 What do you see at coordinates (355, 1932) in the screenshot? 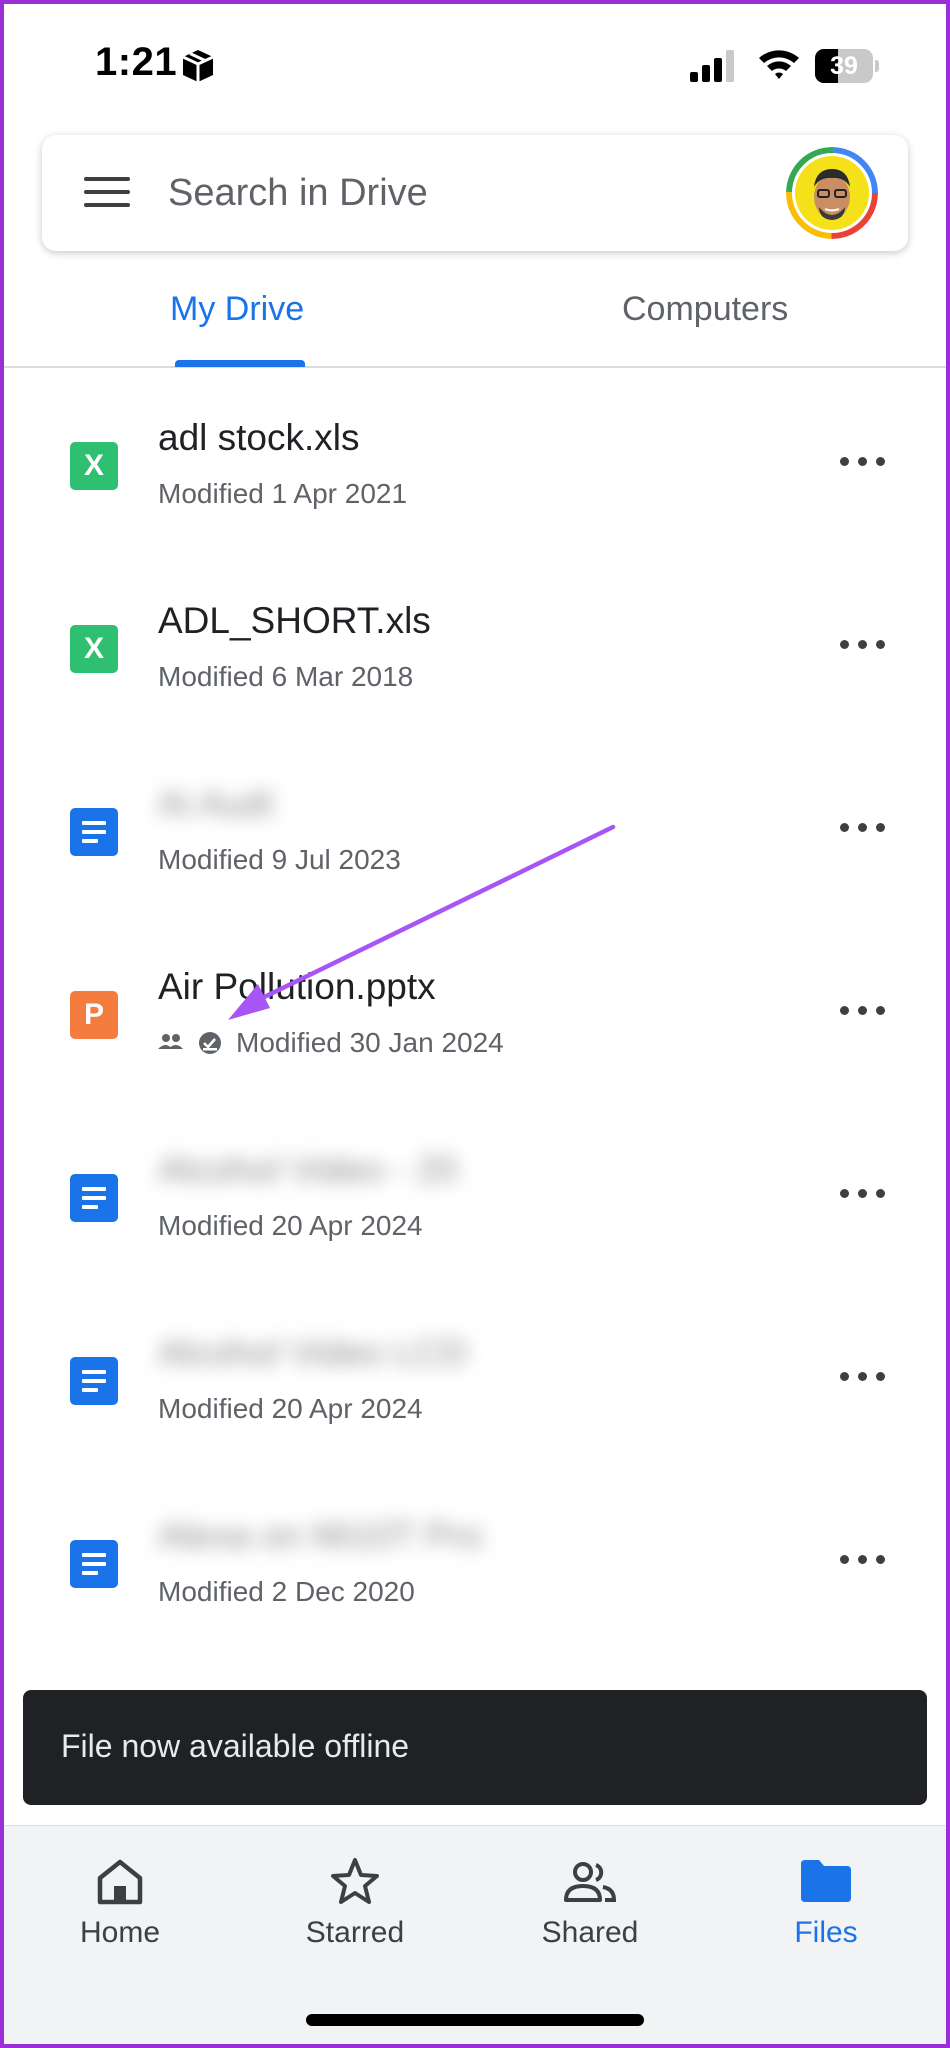
I see `nav-starred-label: Starred` at bounding box center [355, 1932].